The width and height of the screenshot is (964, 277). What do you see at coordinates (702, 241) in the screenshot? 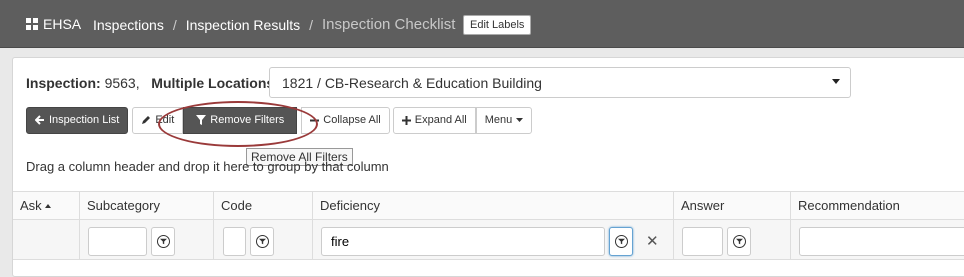
I see `answer-filter-input` at bounding box center [702, 241].